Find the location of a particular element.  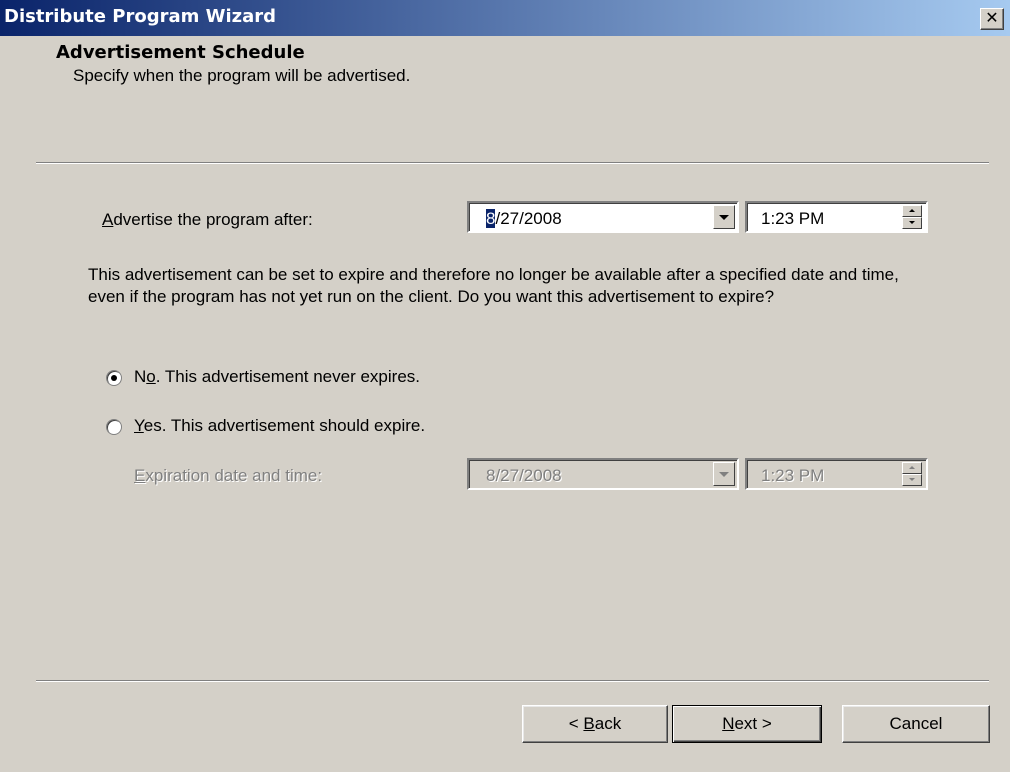

advertise-date-dropdown-button is located at coordinates (724, 217).